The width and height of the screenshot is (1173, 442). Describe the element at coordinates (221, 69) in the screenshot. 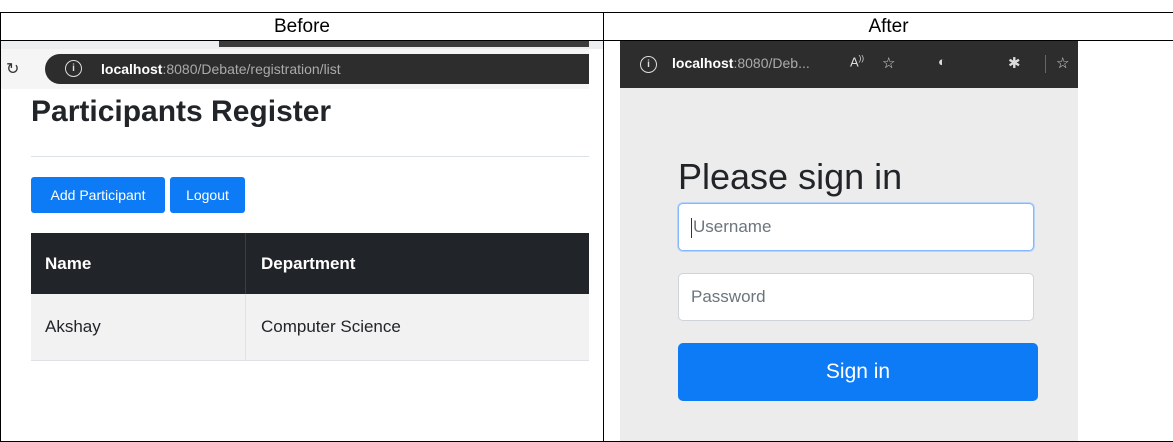

I see `url-text: localhost:8080/Debate/registration/list` at that location.